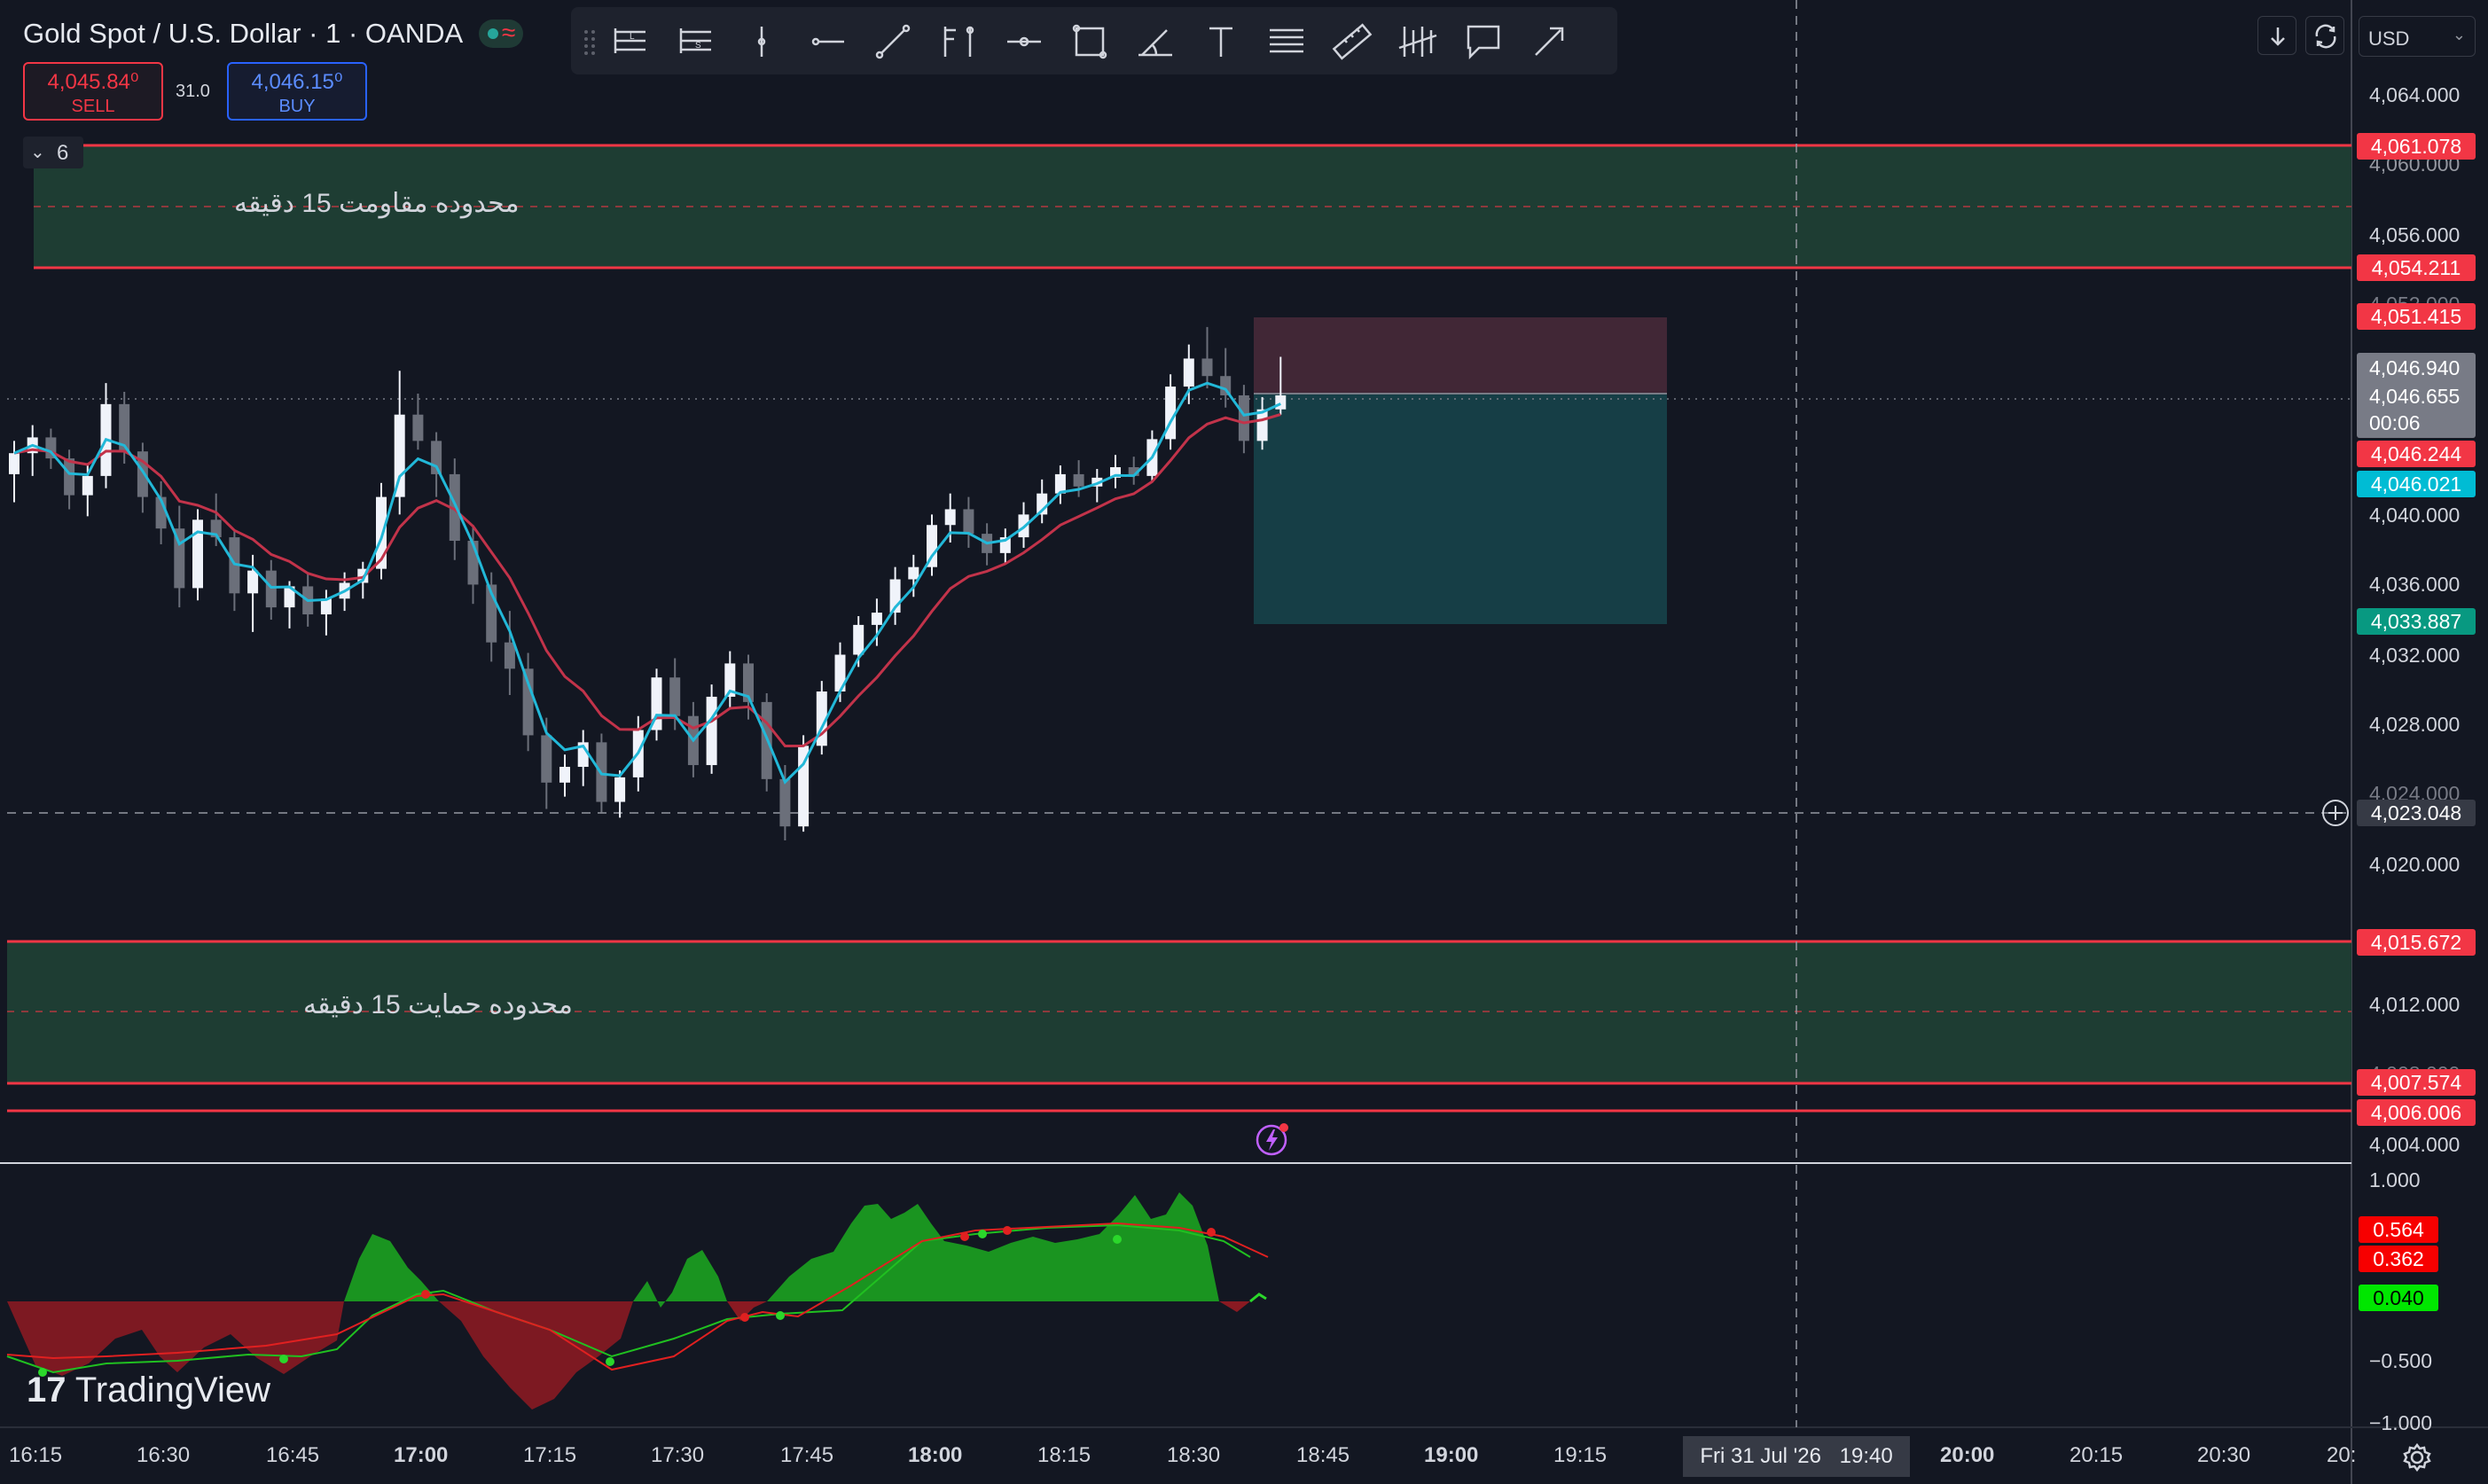 The width and height of the screenshot is (2488, 1484). I want to click on short-position-icon: S, so click(696, 42).